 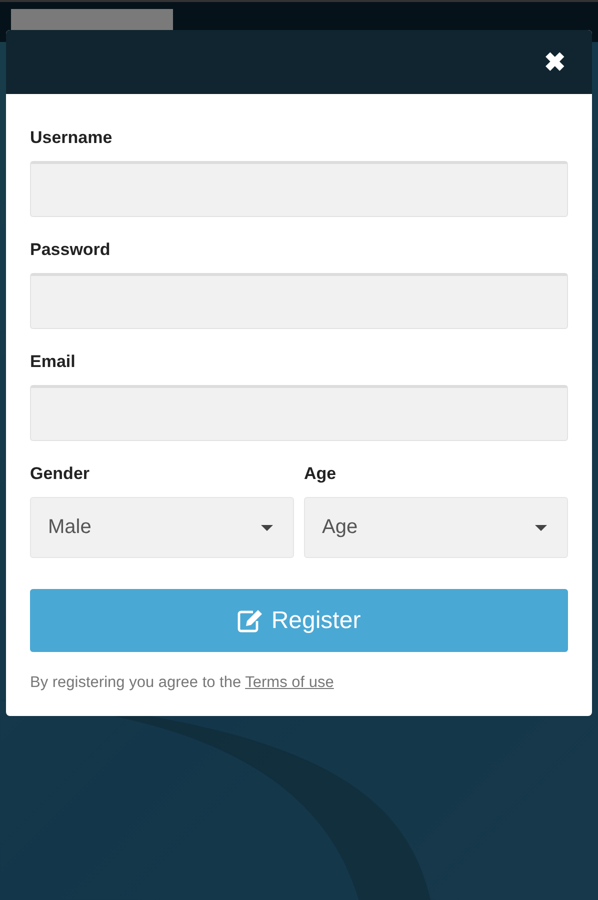 I want to click on field-label: Username, so click(x=72, y=138).